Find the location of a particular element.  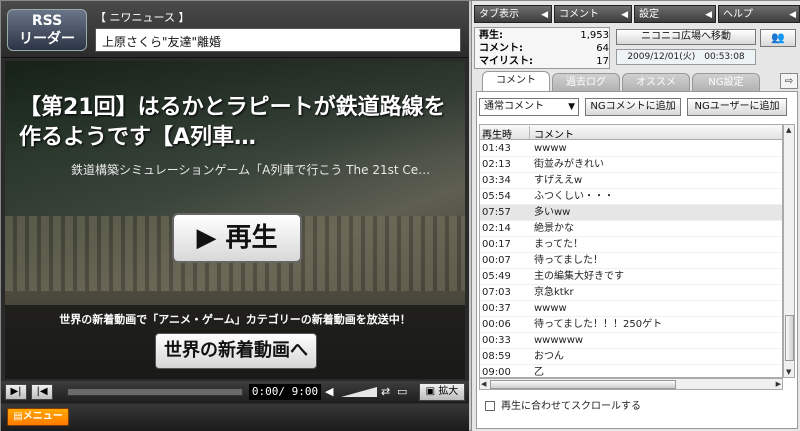

volume-slider is located at coordinates (359, 392).